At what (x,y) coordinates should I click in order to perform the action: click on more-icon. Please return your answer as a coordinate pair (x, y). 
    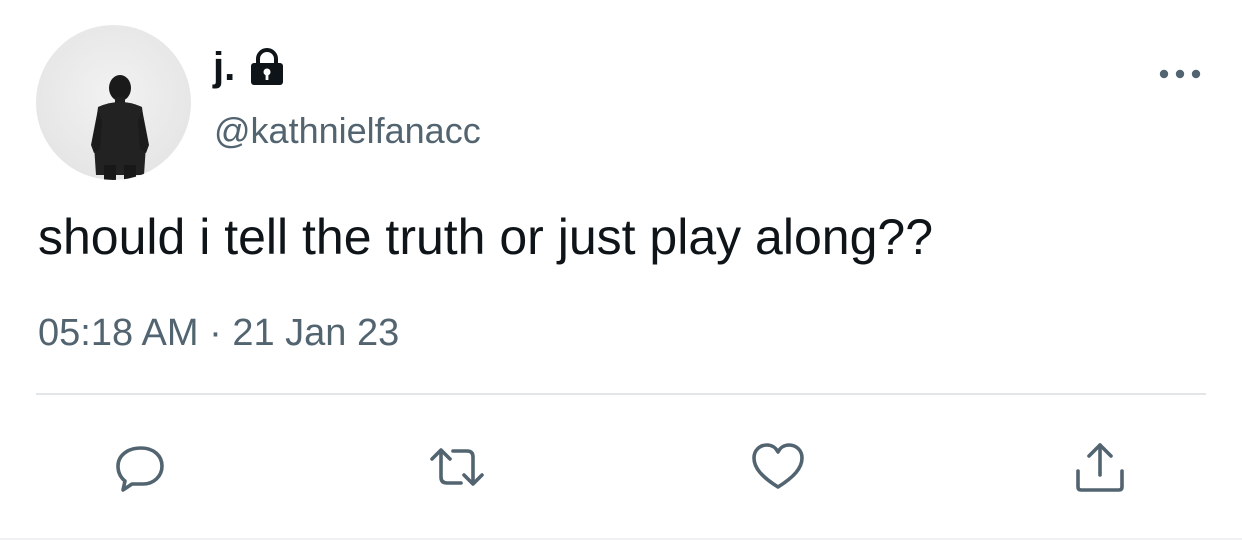
    Looking at the image, I should click on (1180, 74).